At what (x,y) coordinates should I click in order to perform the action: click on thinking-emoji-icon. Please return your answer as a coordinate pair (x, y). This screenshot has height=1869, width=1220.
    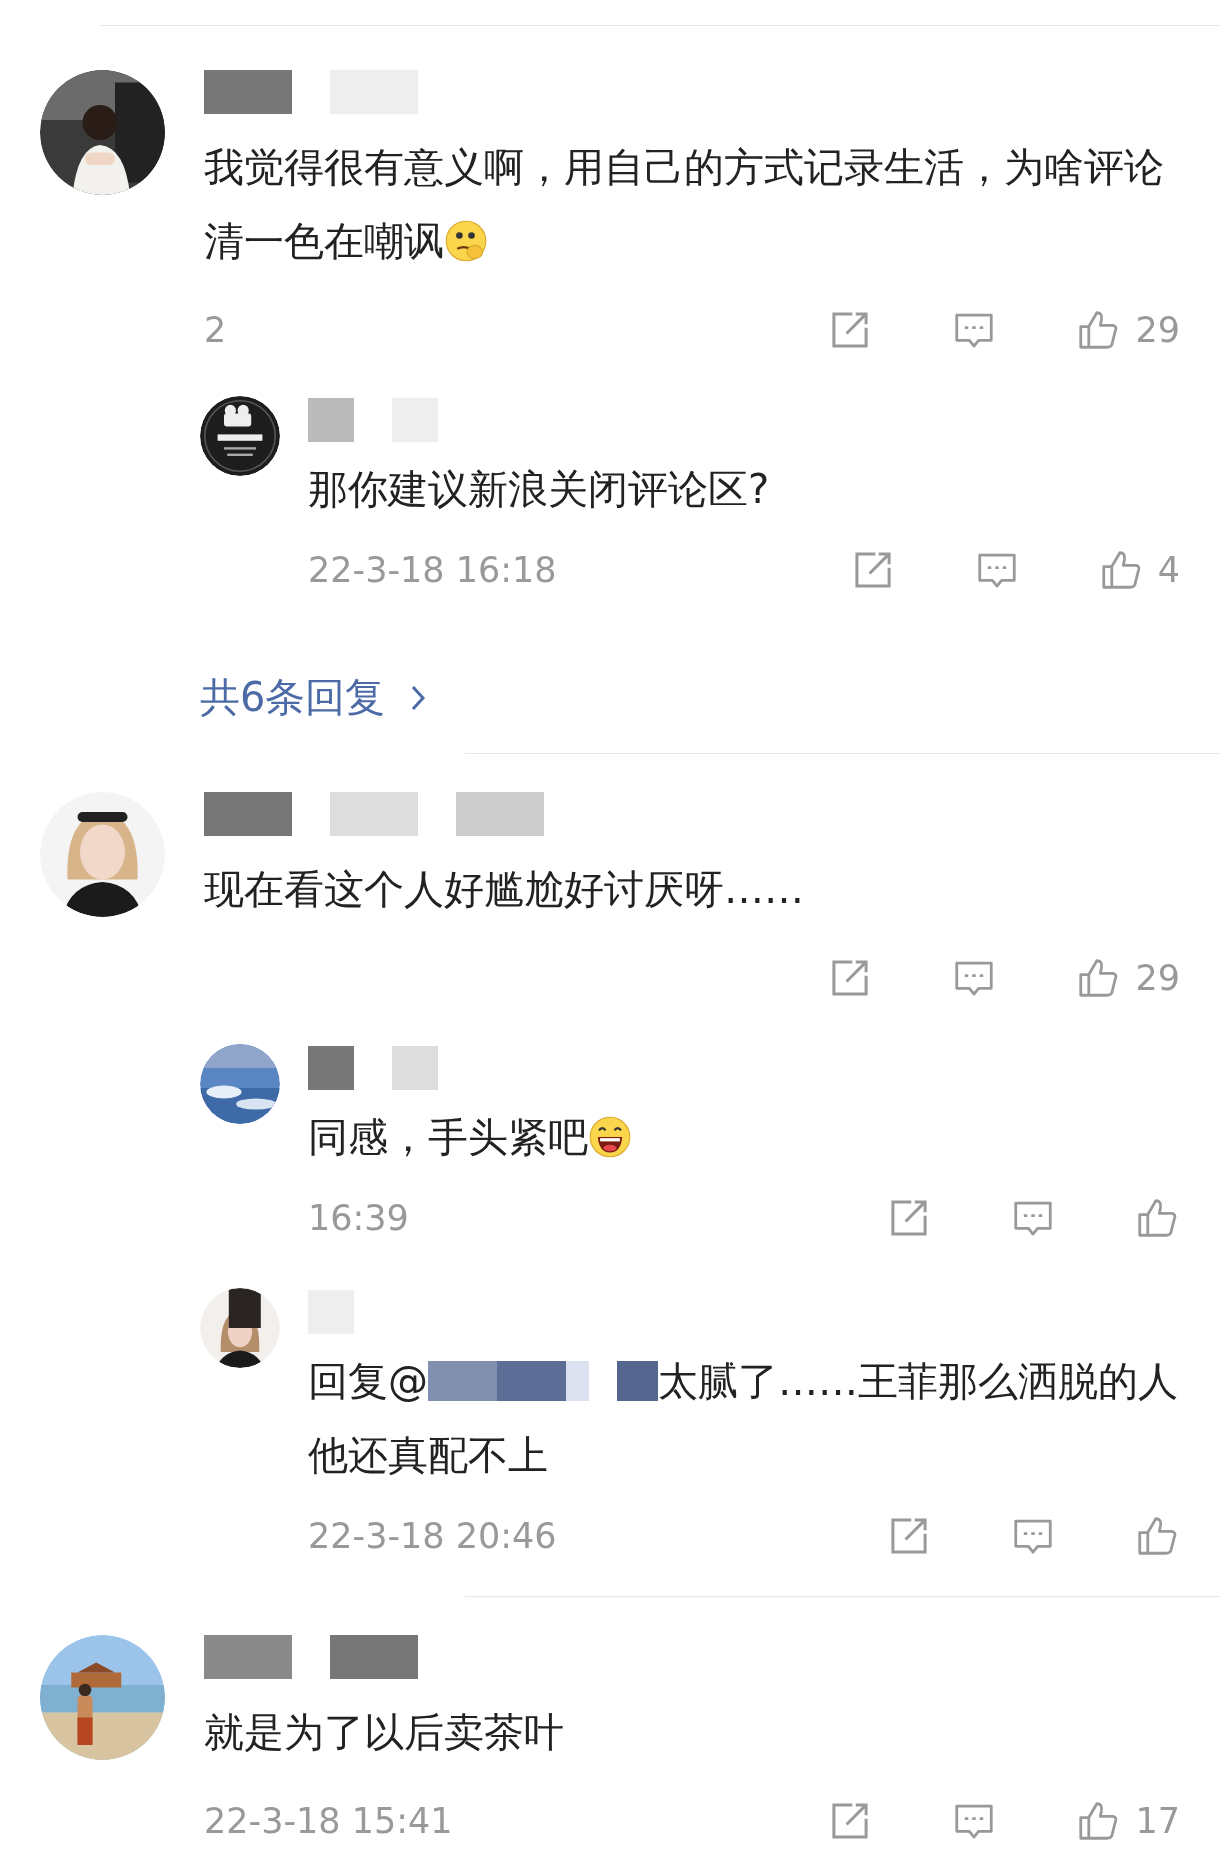
    Looking at the image, I should click on (466, 241).